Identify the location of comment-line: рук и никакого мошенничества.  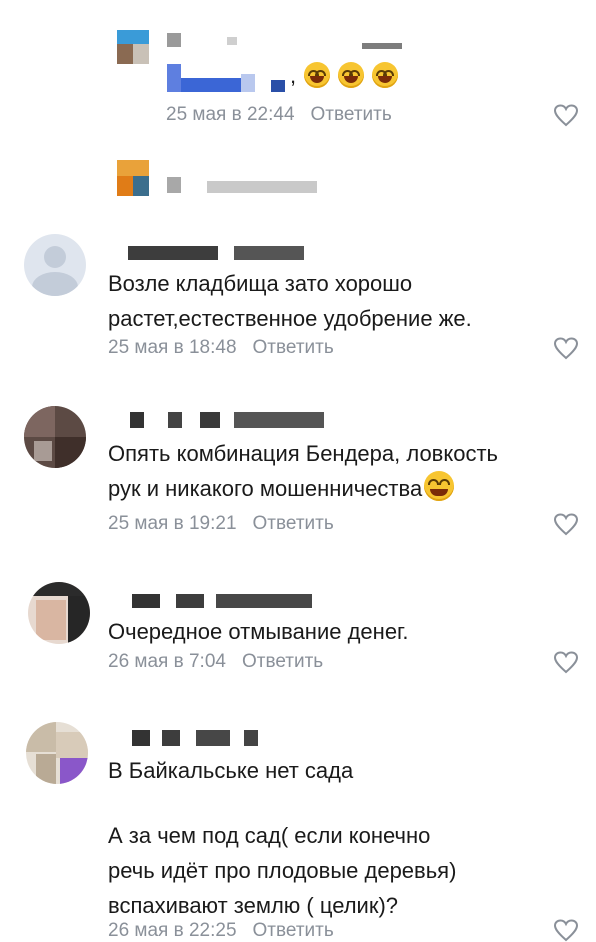
(265, 488).